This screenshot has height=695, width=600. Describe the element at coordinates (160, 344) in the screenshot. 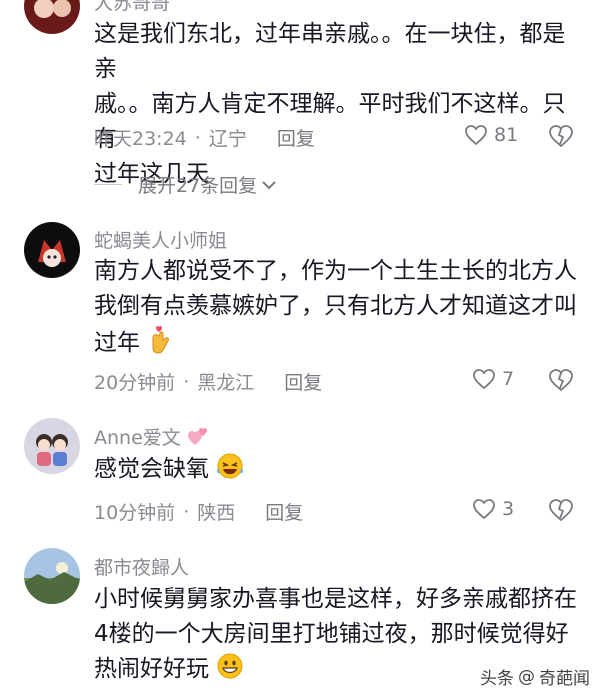

I see `heart-hands-emoji` at that location.